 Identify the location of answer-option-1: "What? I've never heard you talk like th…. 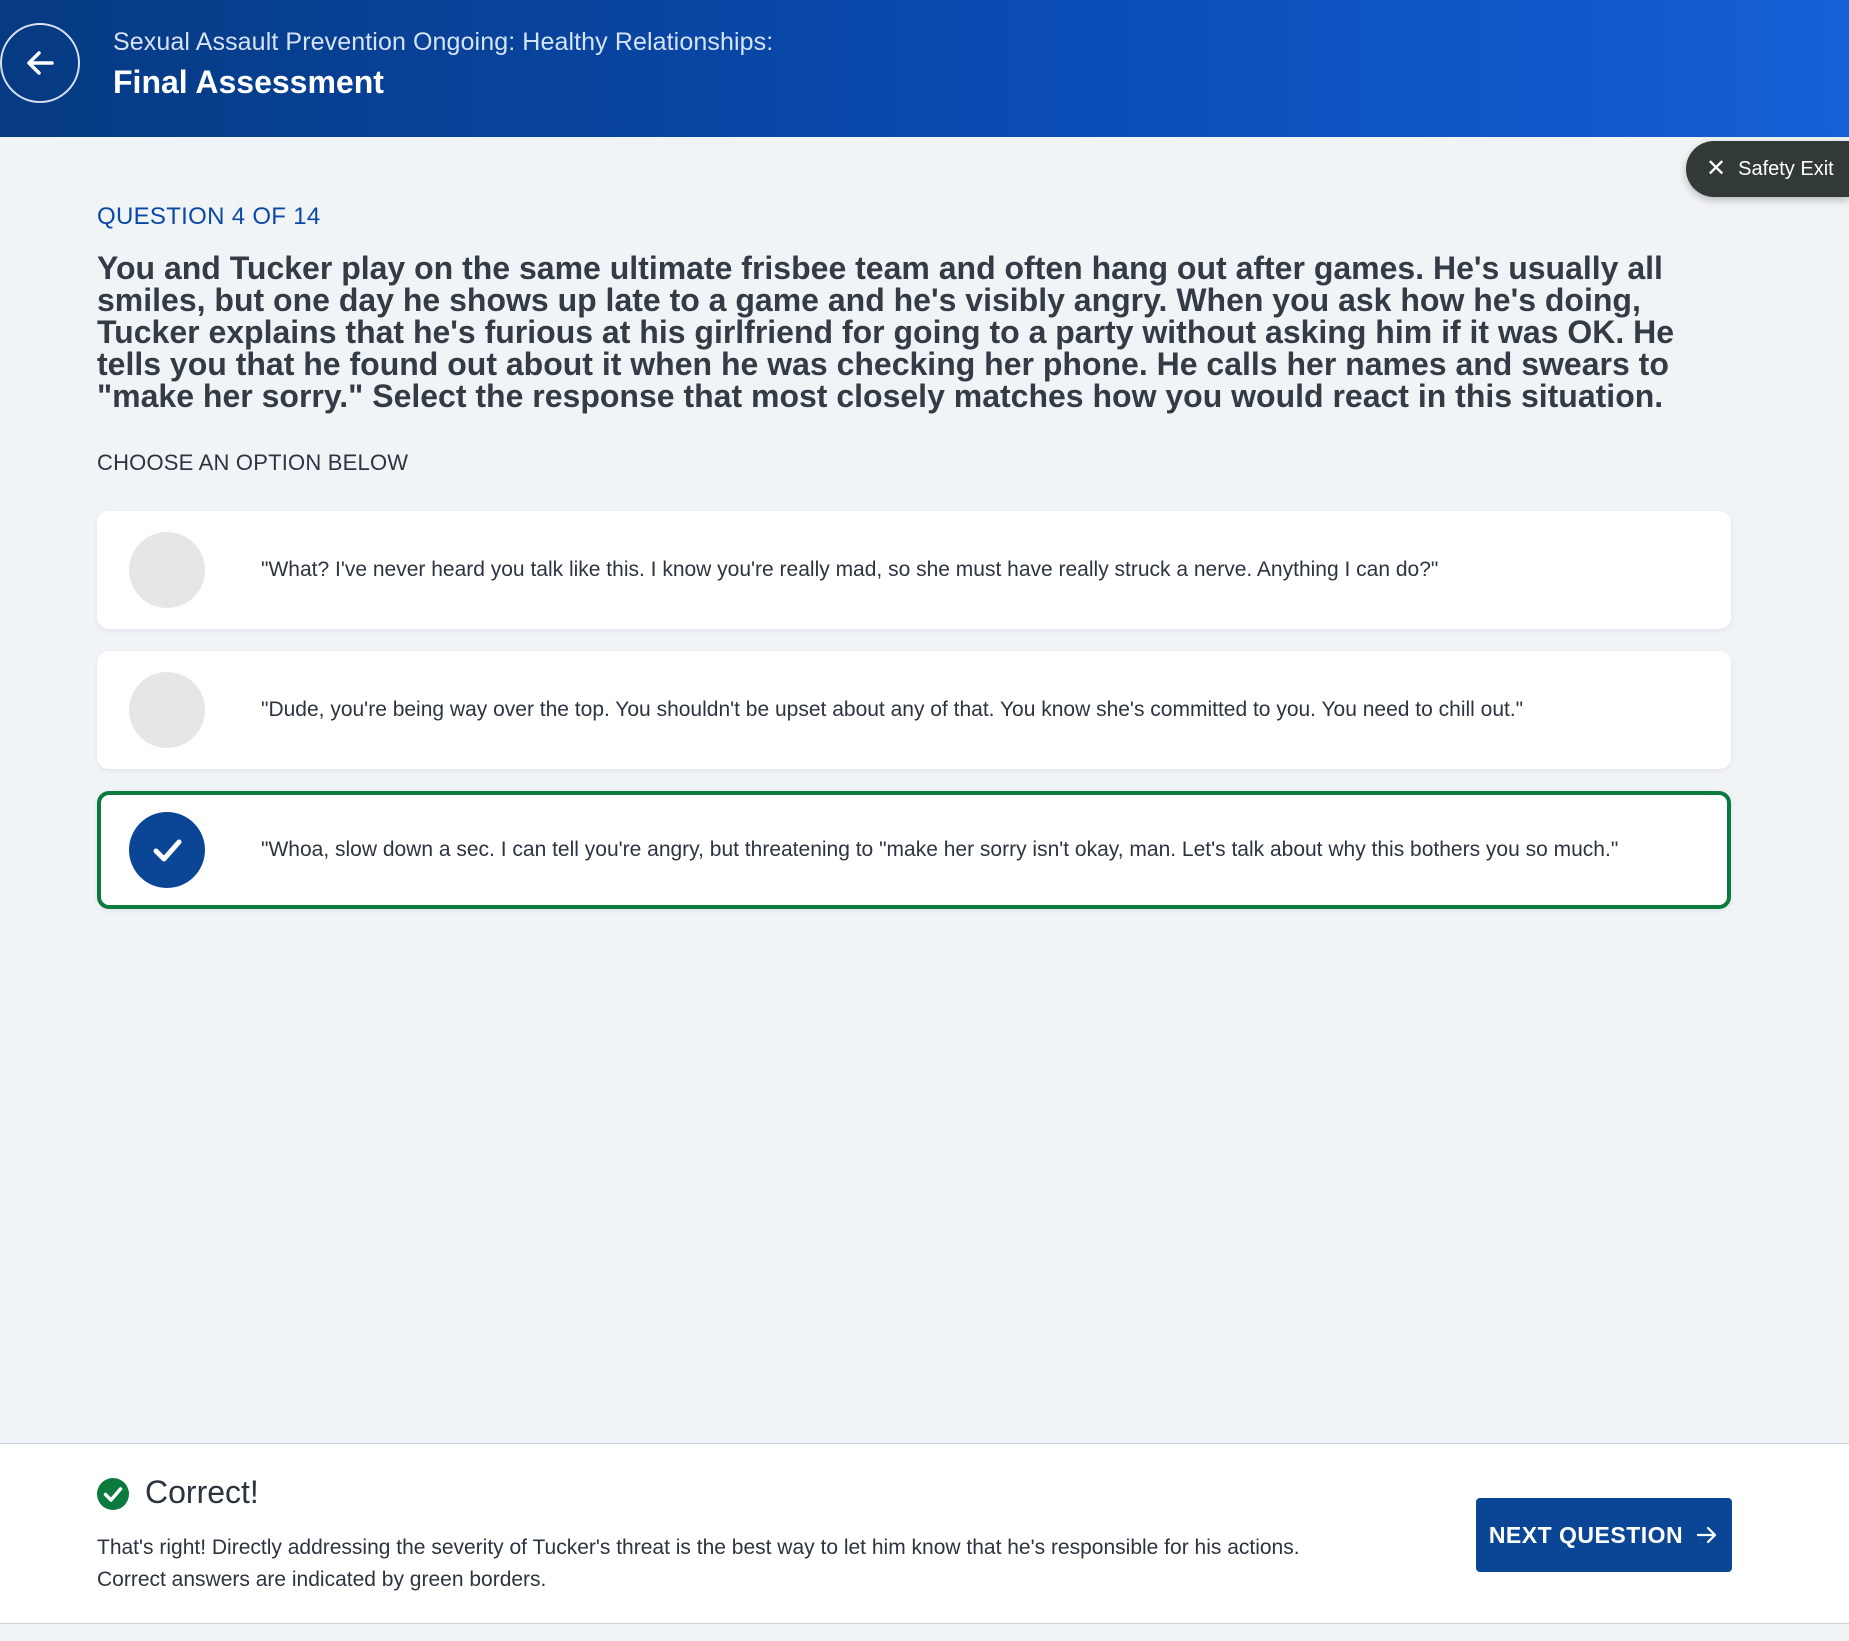
(914, 570).